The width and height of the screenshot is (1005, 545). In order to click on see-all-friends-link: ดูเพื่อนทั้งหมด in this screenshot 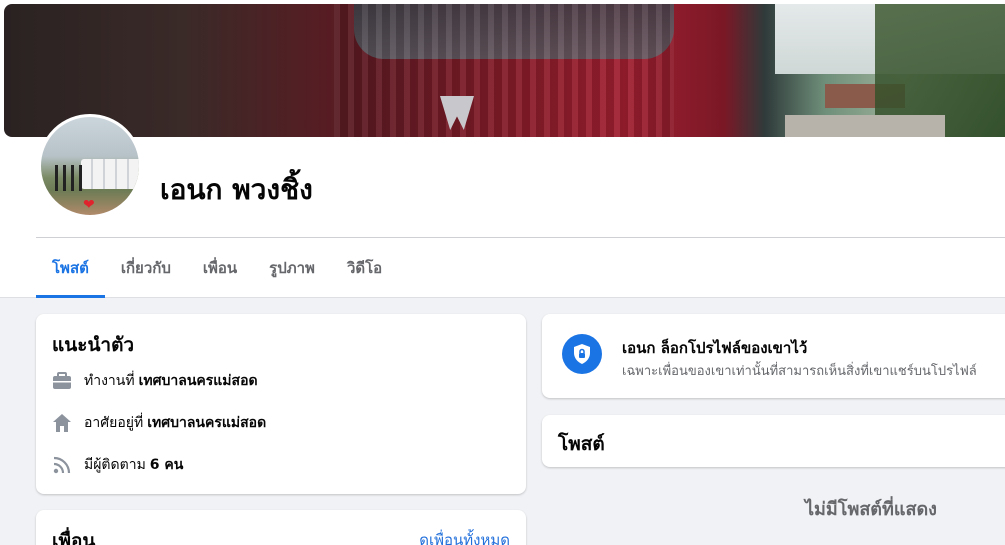, I will do `click(464, 536)`.